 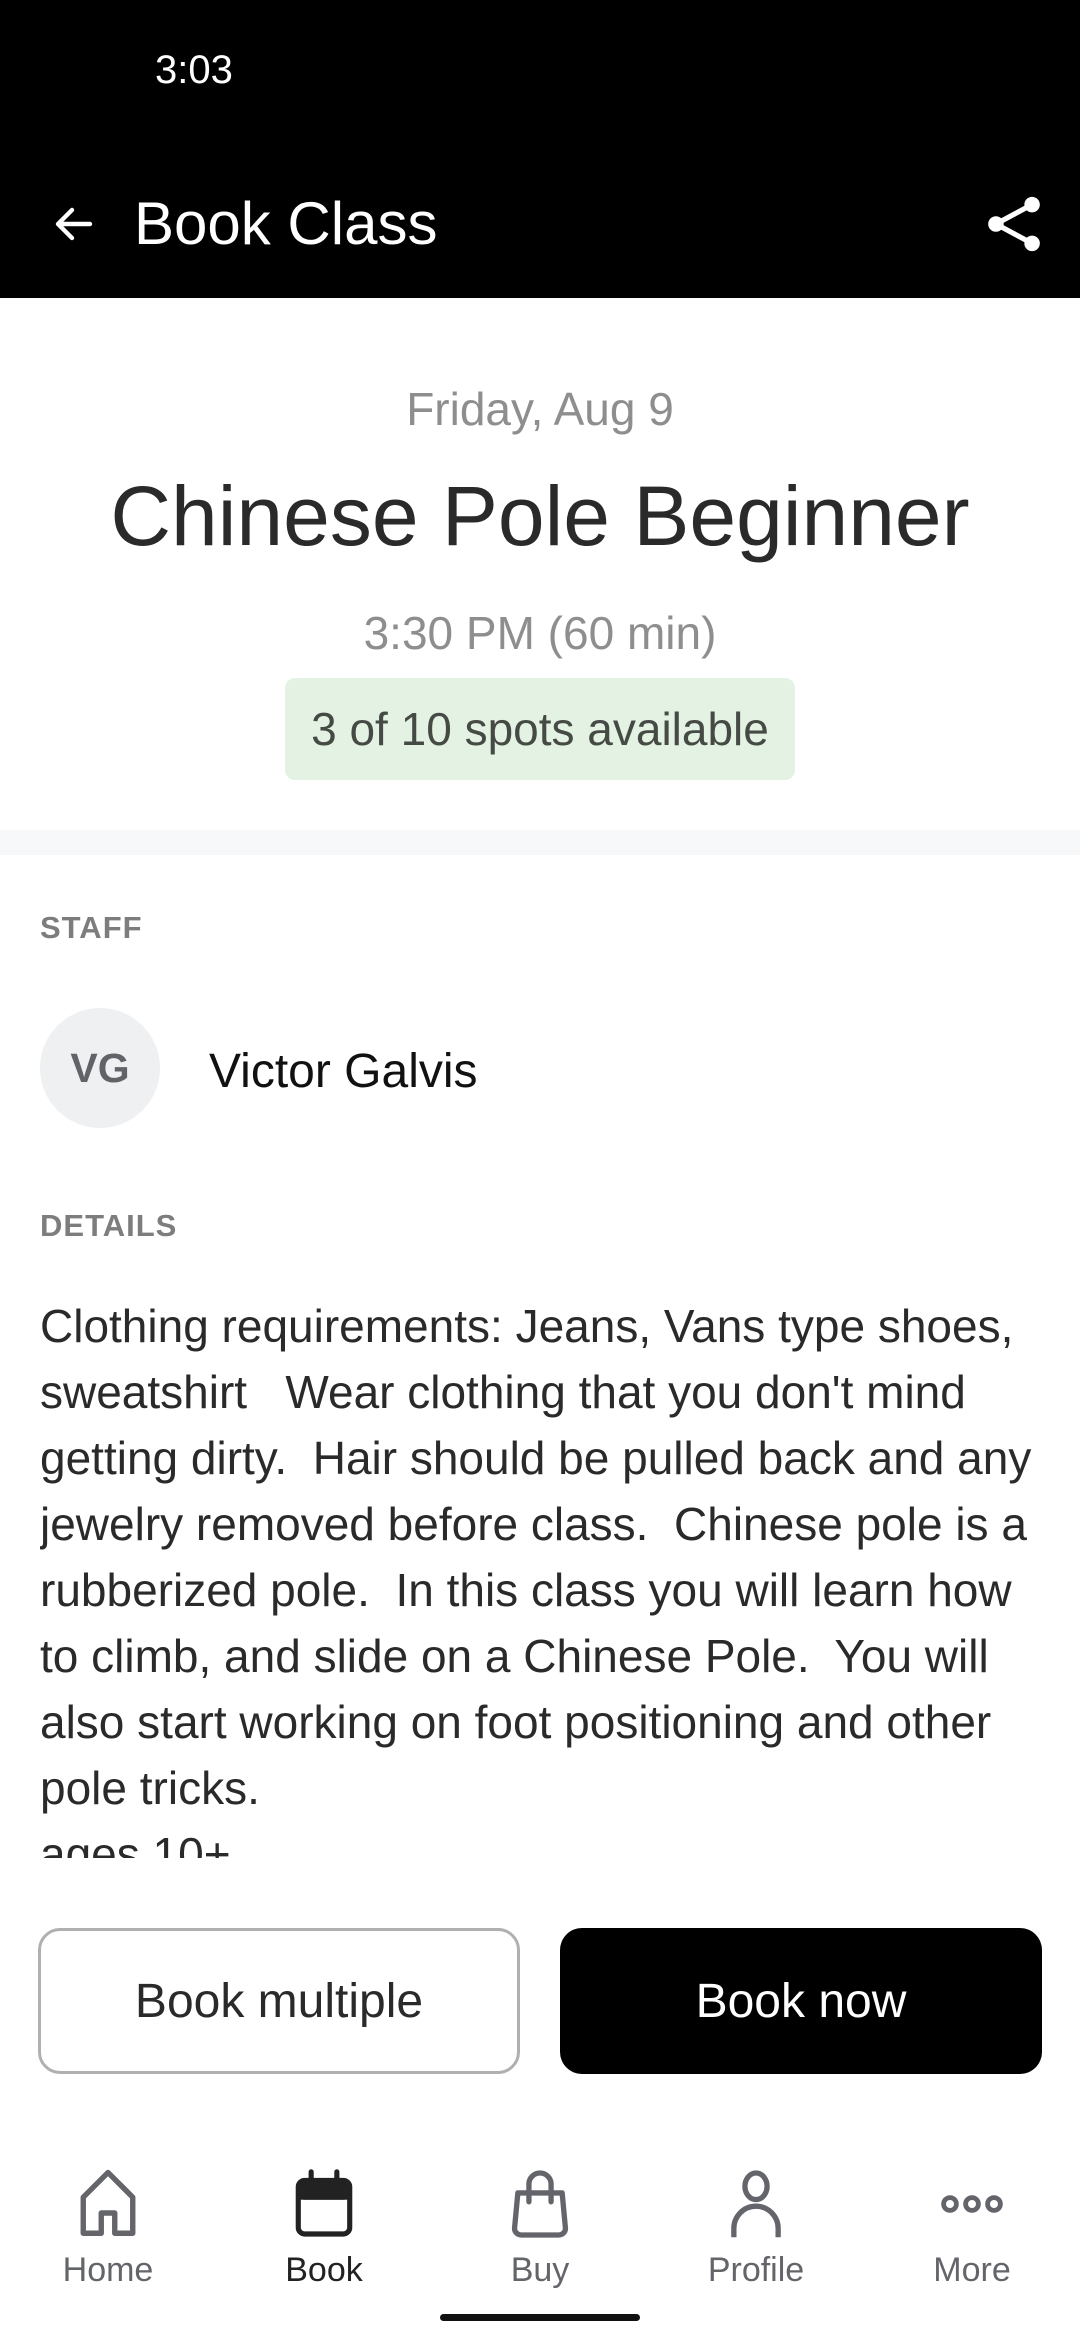 What do you see at coordinates (100, 1068) in the screenshot?
I see `avatar: VG` at bounding box center [100, 1068].